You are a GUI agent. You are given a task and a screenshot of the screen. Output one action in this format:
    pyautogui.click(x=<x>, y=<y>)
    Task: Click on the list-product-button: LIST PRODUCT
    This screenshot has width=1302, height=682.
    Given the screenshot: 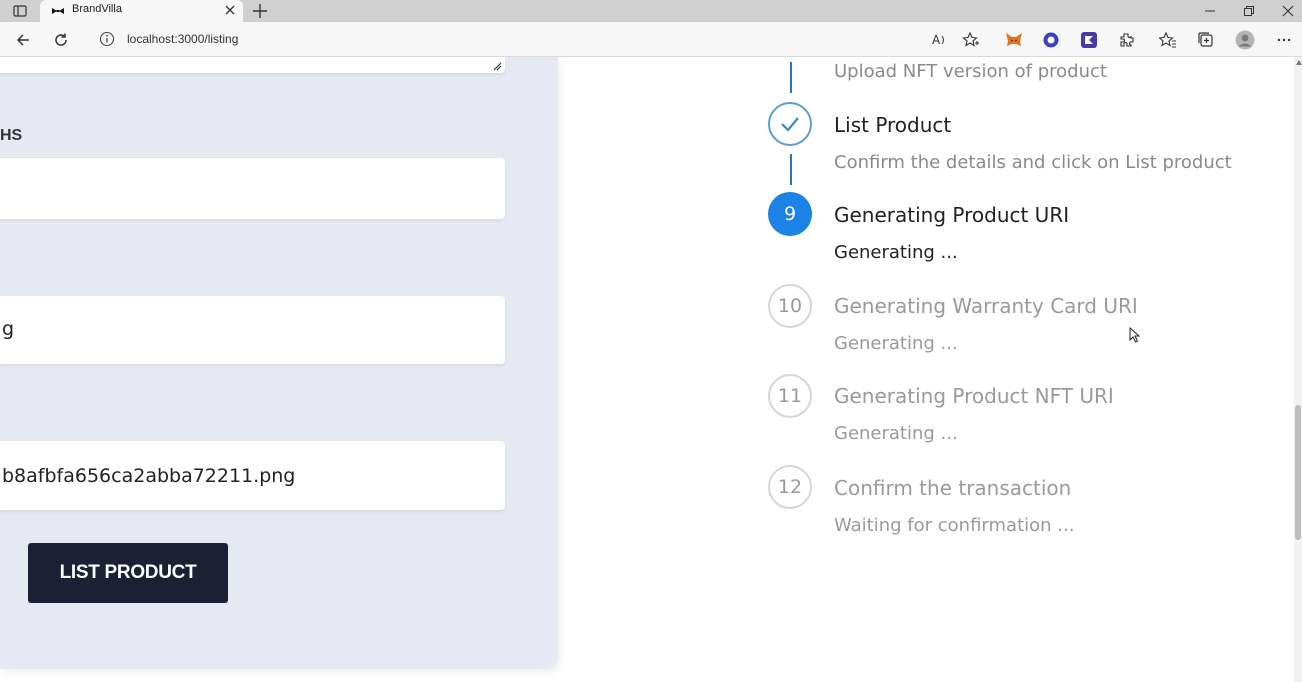 What is the action you would take?
    pyautogui.click(x=128, y=573)
    